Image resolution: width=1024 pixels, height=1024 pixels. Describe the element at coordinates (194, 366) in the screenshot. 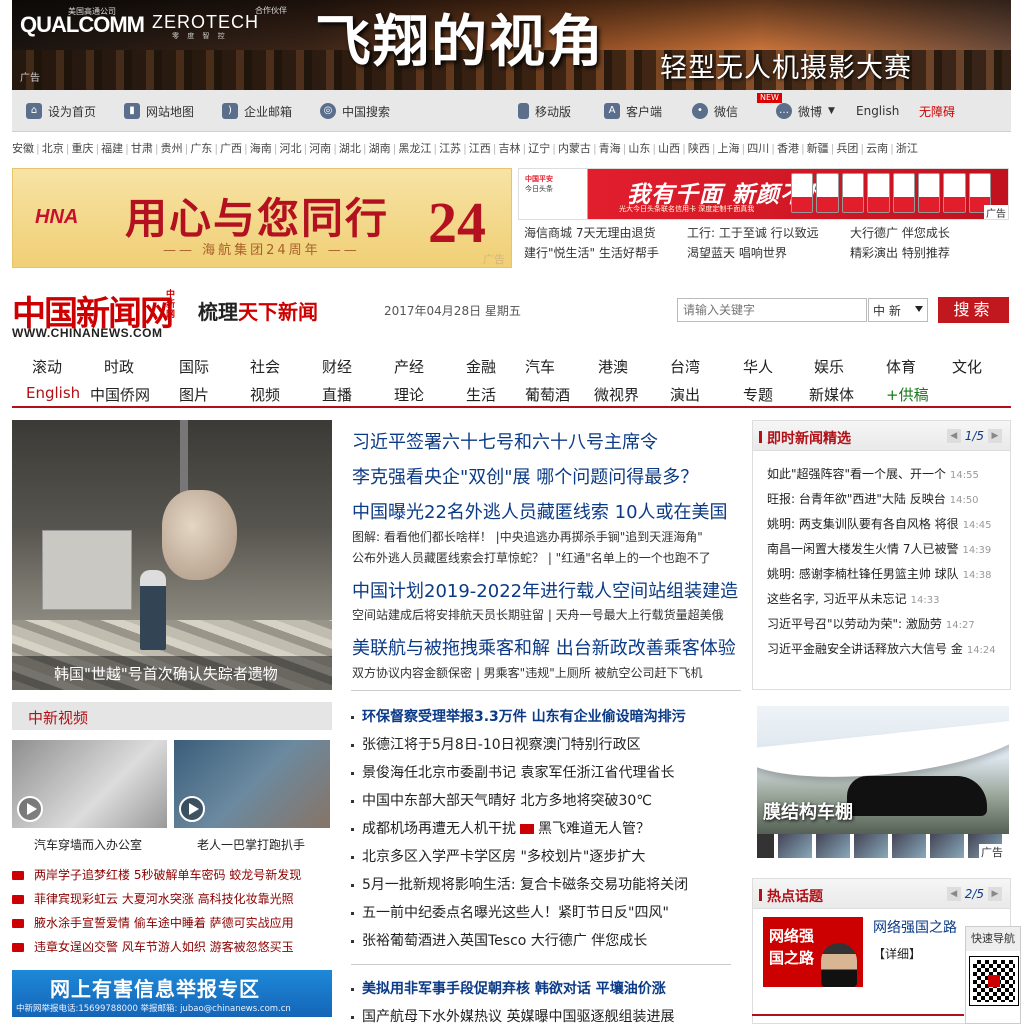

I see `nav-item: 国际` at that location.